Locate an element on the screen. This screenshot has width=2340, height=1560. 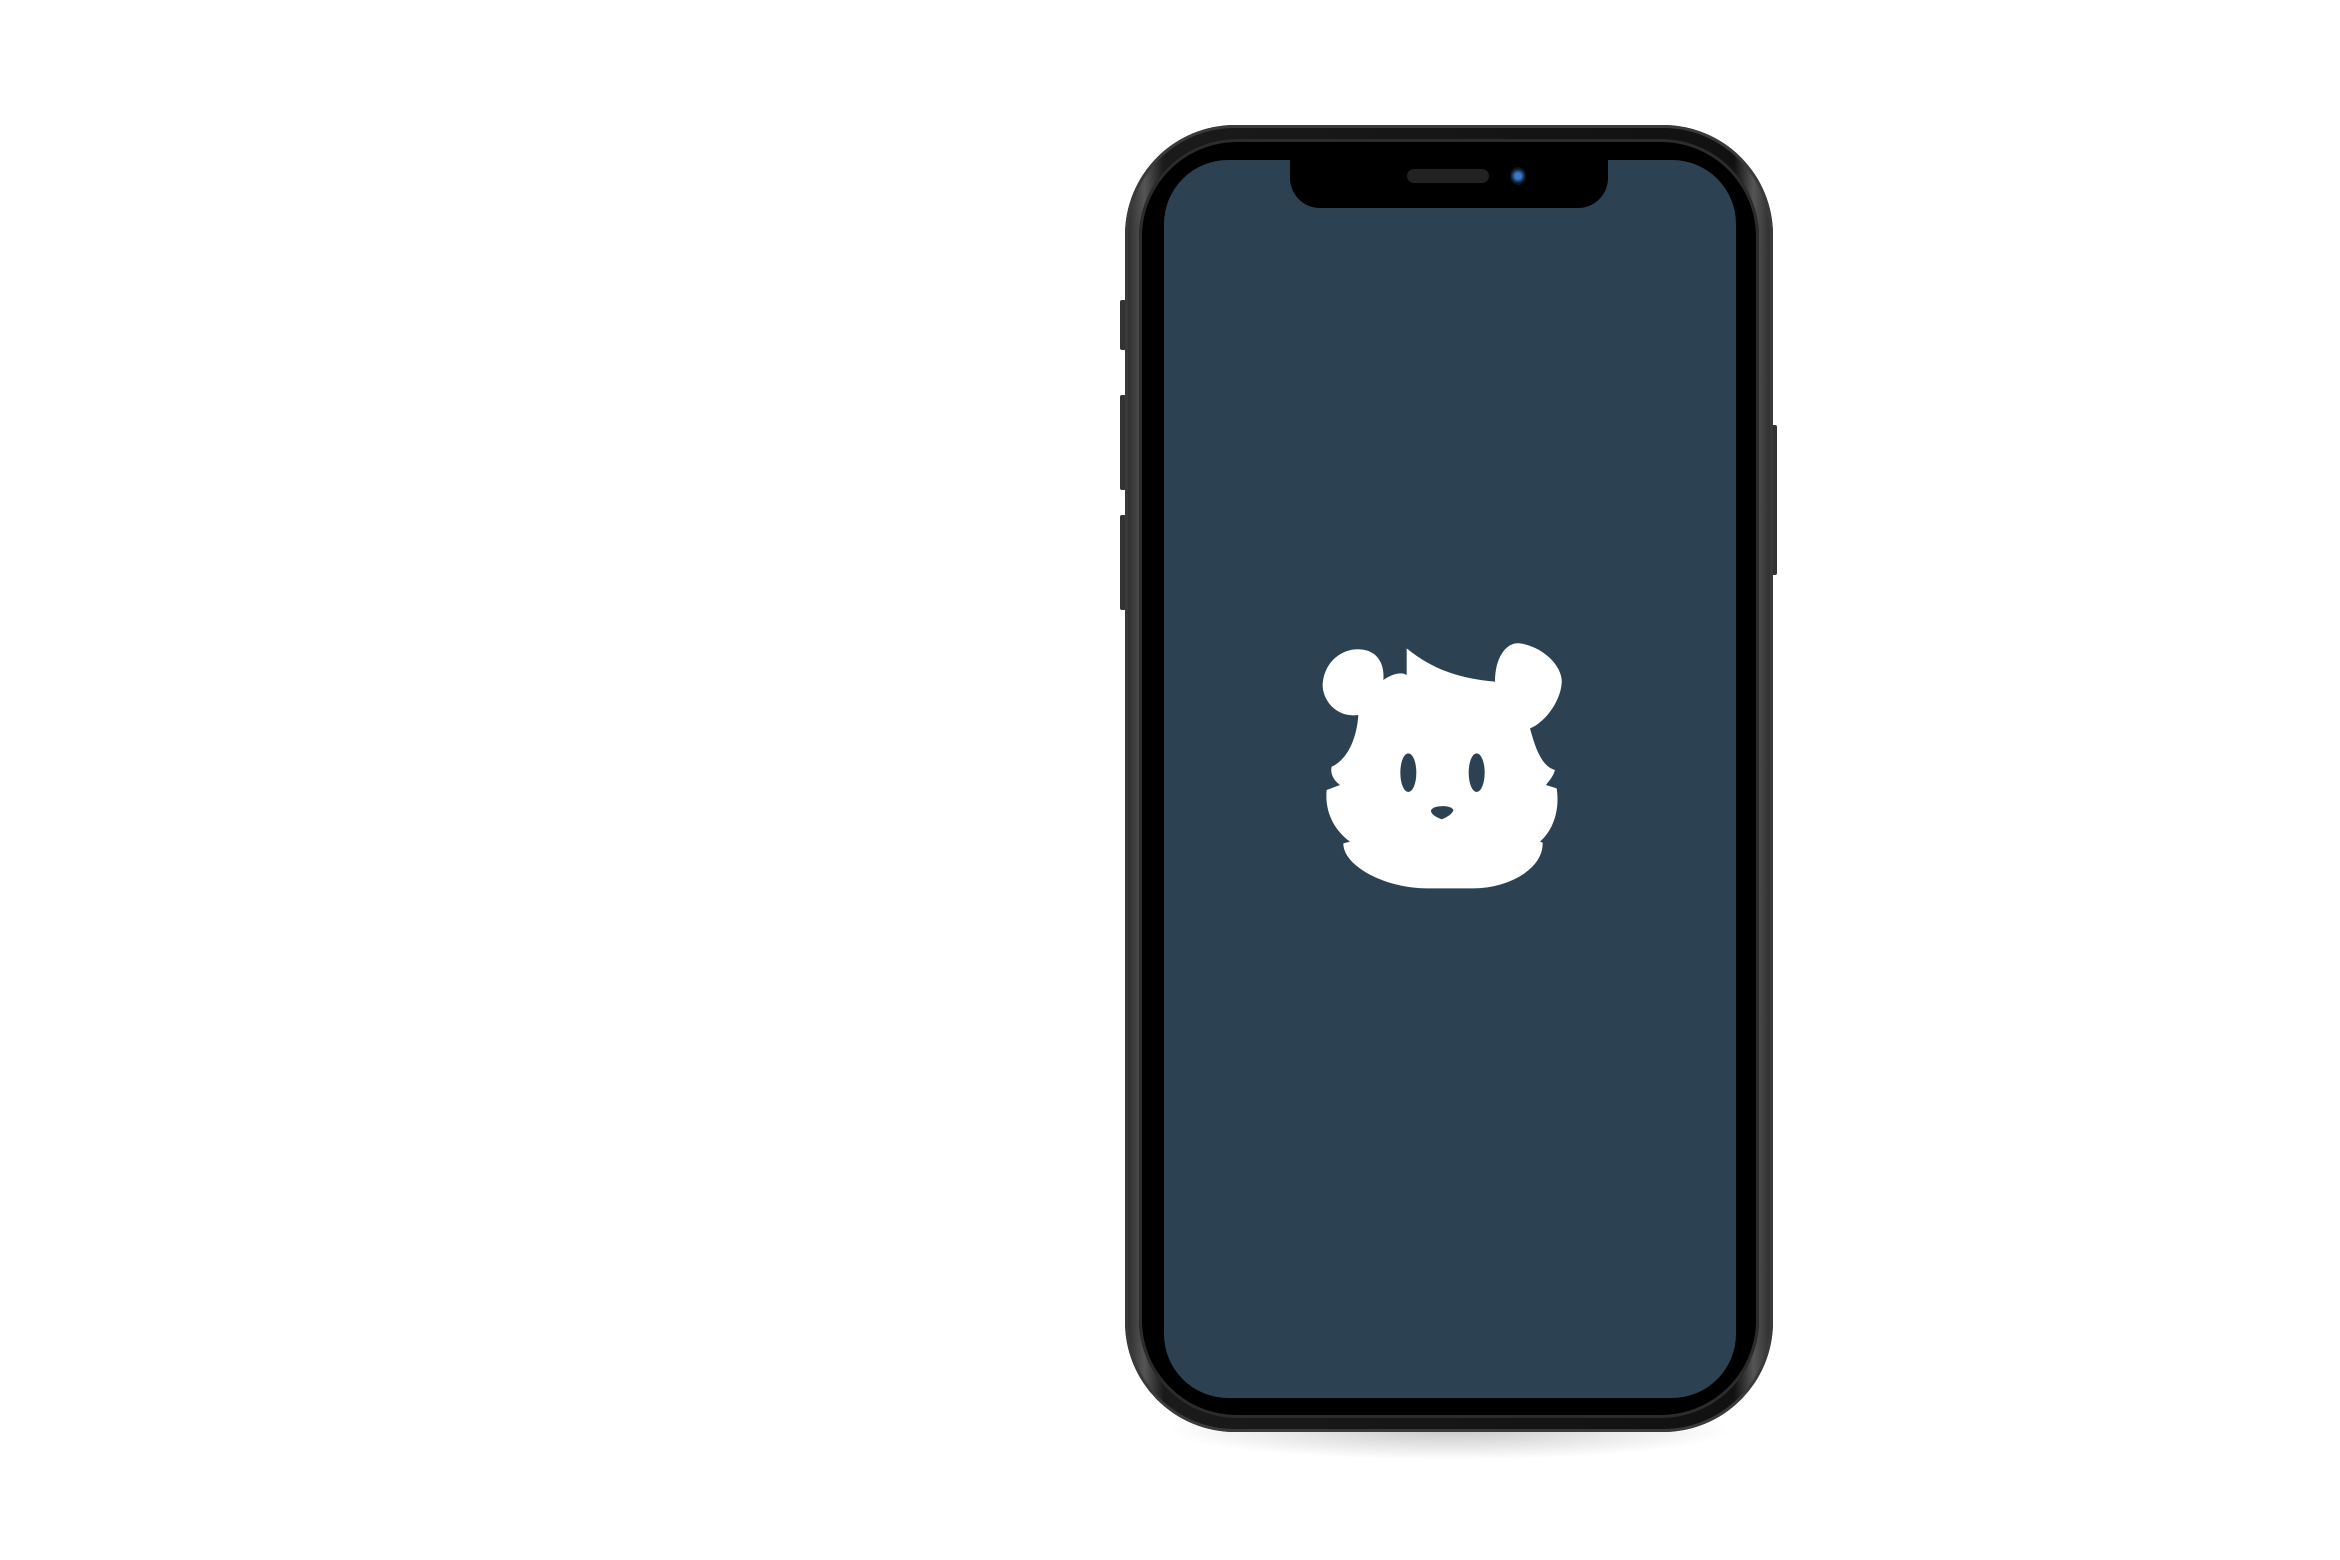
bear-head-shape is located at coordinates (1442, 766).